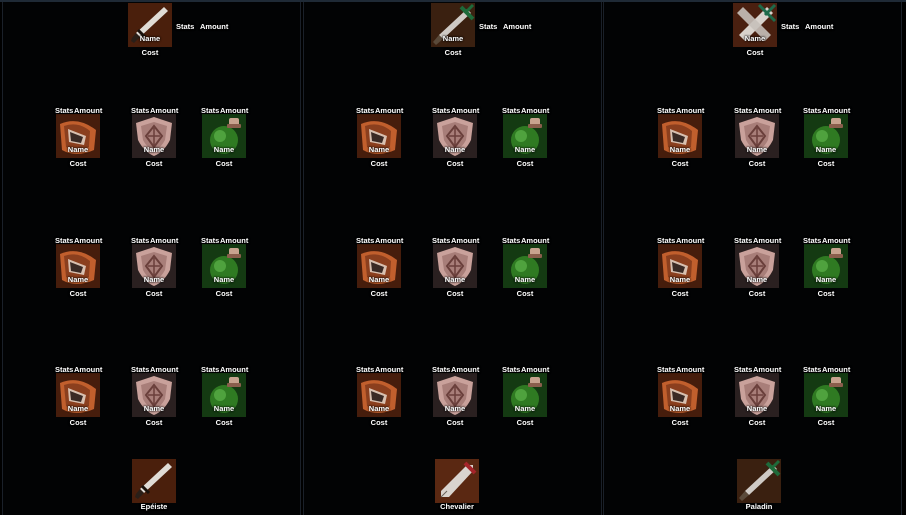 The width and height of the screenshot is (906, 515). I want to click on class-weapon-slot: Chevalier, so click(457, 485).